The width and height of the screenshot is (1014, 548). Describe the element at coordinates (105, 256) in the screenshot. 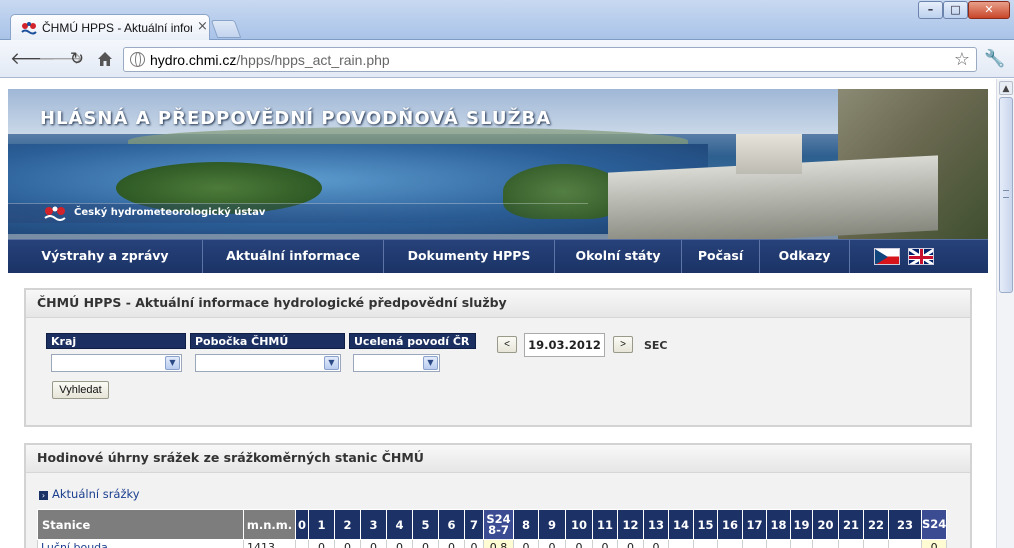

I see `menu-item-warnings: Výstrahy a zprávy` at that location.